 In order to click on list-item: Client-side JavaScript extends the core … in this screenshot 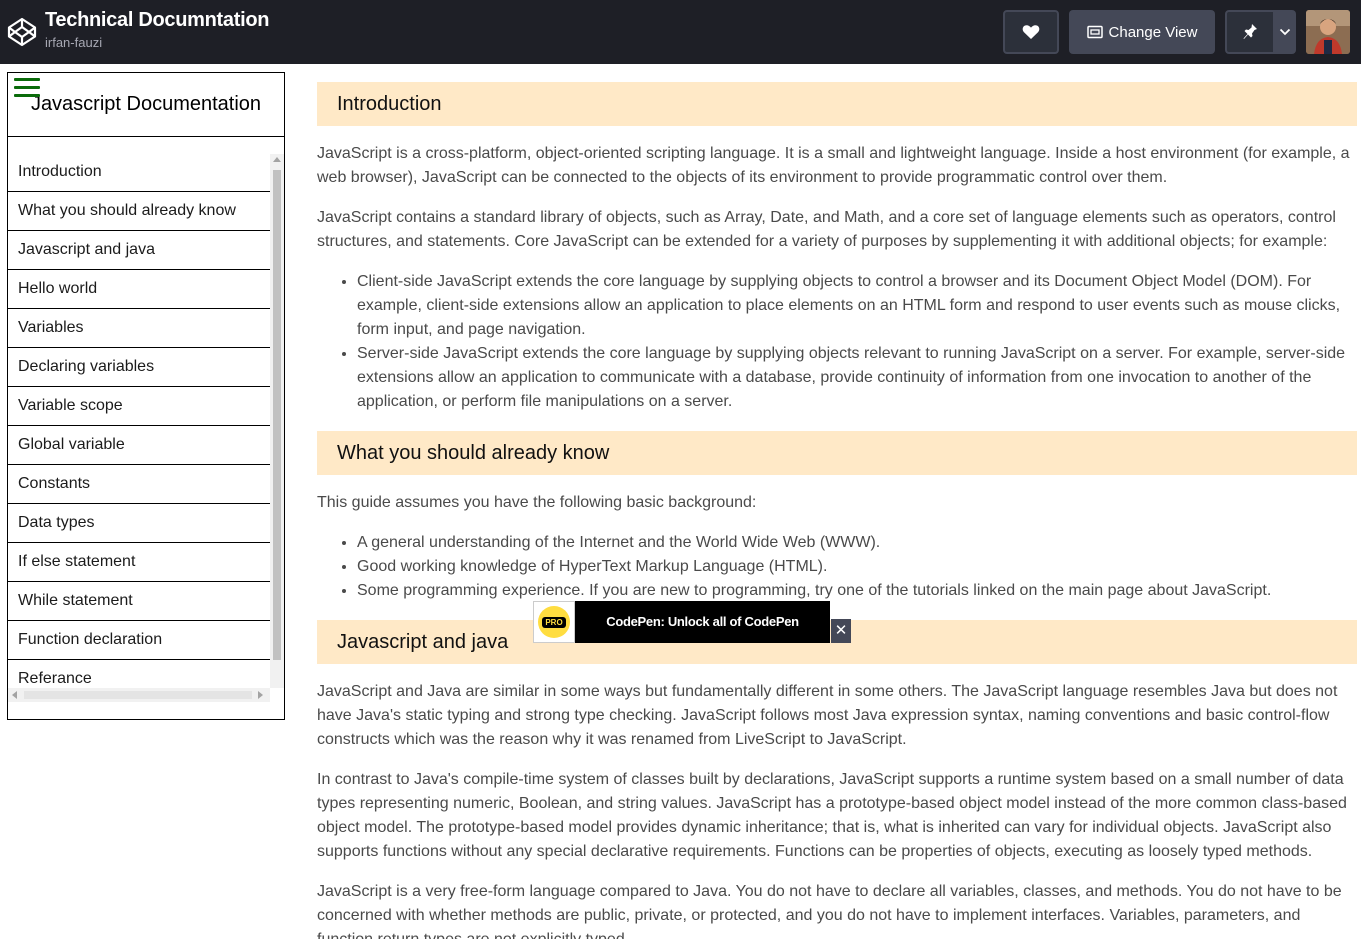, I will do `click(857, 306)`.